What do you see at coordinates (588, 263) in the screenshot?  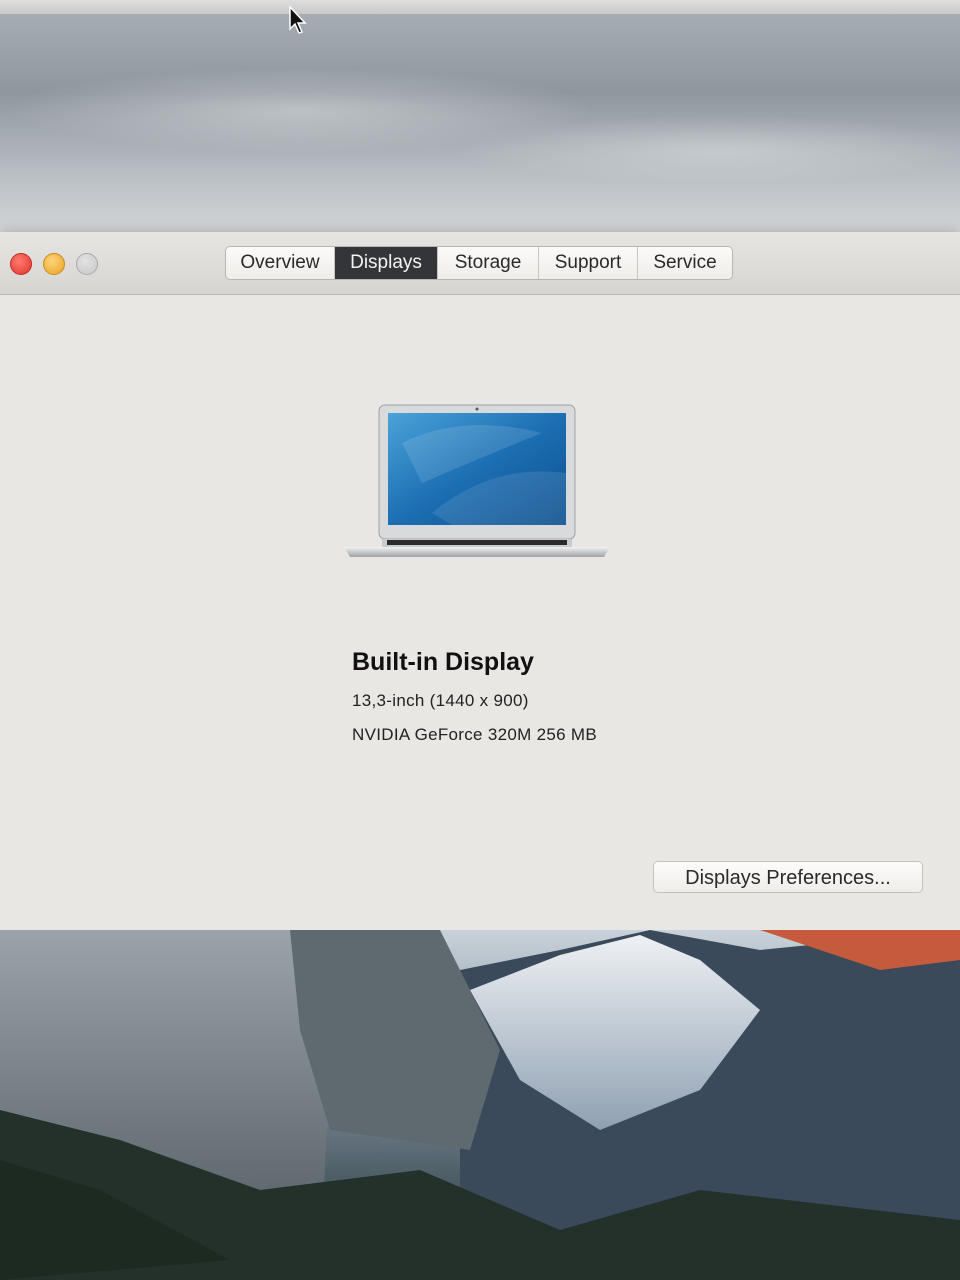 I see `tab-support: Support` at bounding box center [588, 263].